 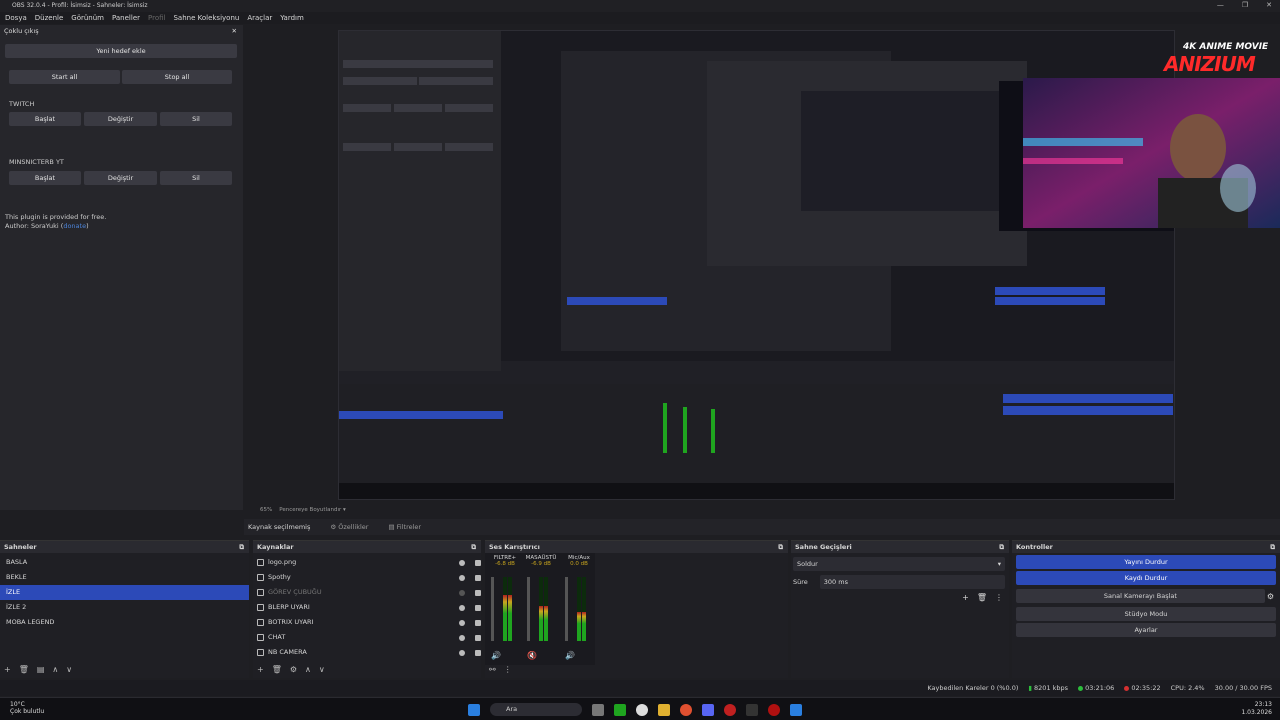 What do you see at coordinates (367, 607) in the screenshot?
I see `source-item: BLERP UYARI` at bounding box center [367, 607].